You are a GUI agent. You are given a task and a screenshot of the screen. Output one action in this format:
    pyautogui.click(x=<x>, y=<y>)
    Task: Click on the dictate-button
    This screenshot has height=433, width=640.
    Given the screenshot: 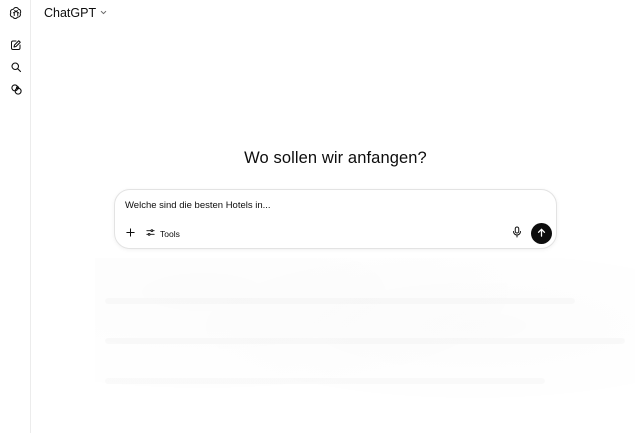 What is the action you would take?
    pyautogui.click(x=517, y=234)
    